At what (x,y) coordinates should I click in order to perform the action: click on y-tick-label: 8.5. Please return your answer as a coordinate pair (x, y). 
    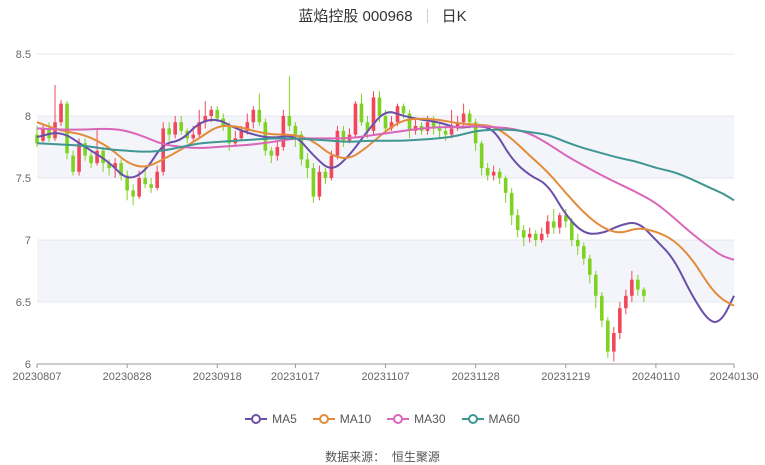
    Looking at the image, I should click on (23, 55).